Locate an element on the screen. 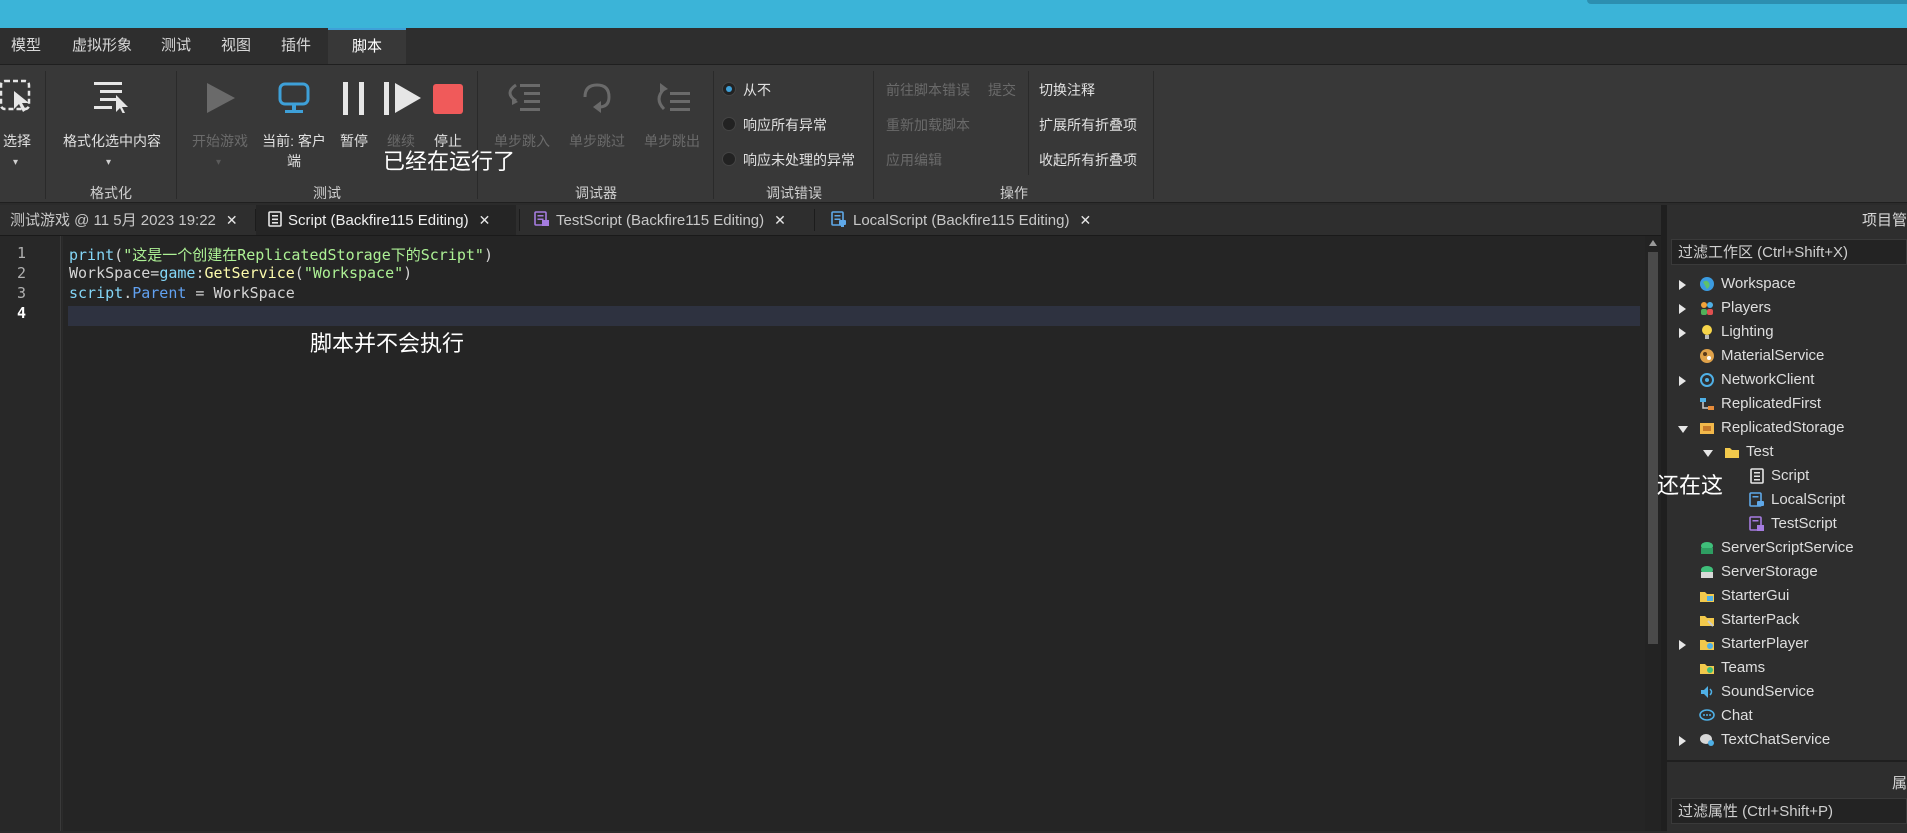 The image size is (1907, 833). properties-filter-input: 过滤属性 (Ctrl+Shift+P) is located at coordinates (1789, 811).